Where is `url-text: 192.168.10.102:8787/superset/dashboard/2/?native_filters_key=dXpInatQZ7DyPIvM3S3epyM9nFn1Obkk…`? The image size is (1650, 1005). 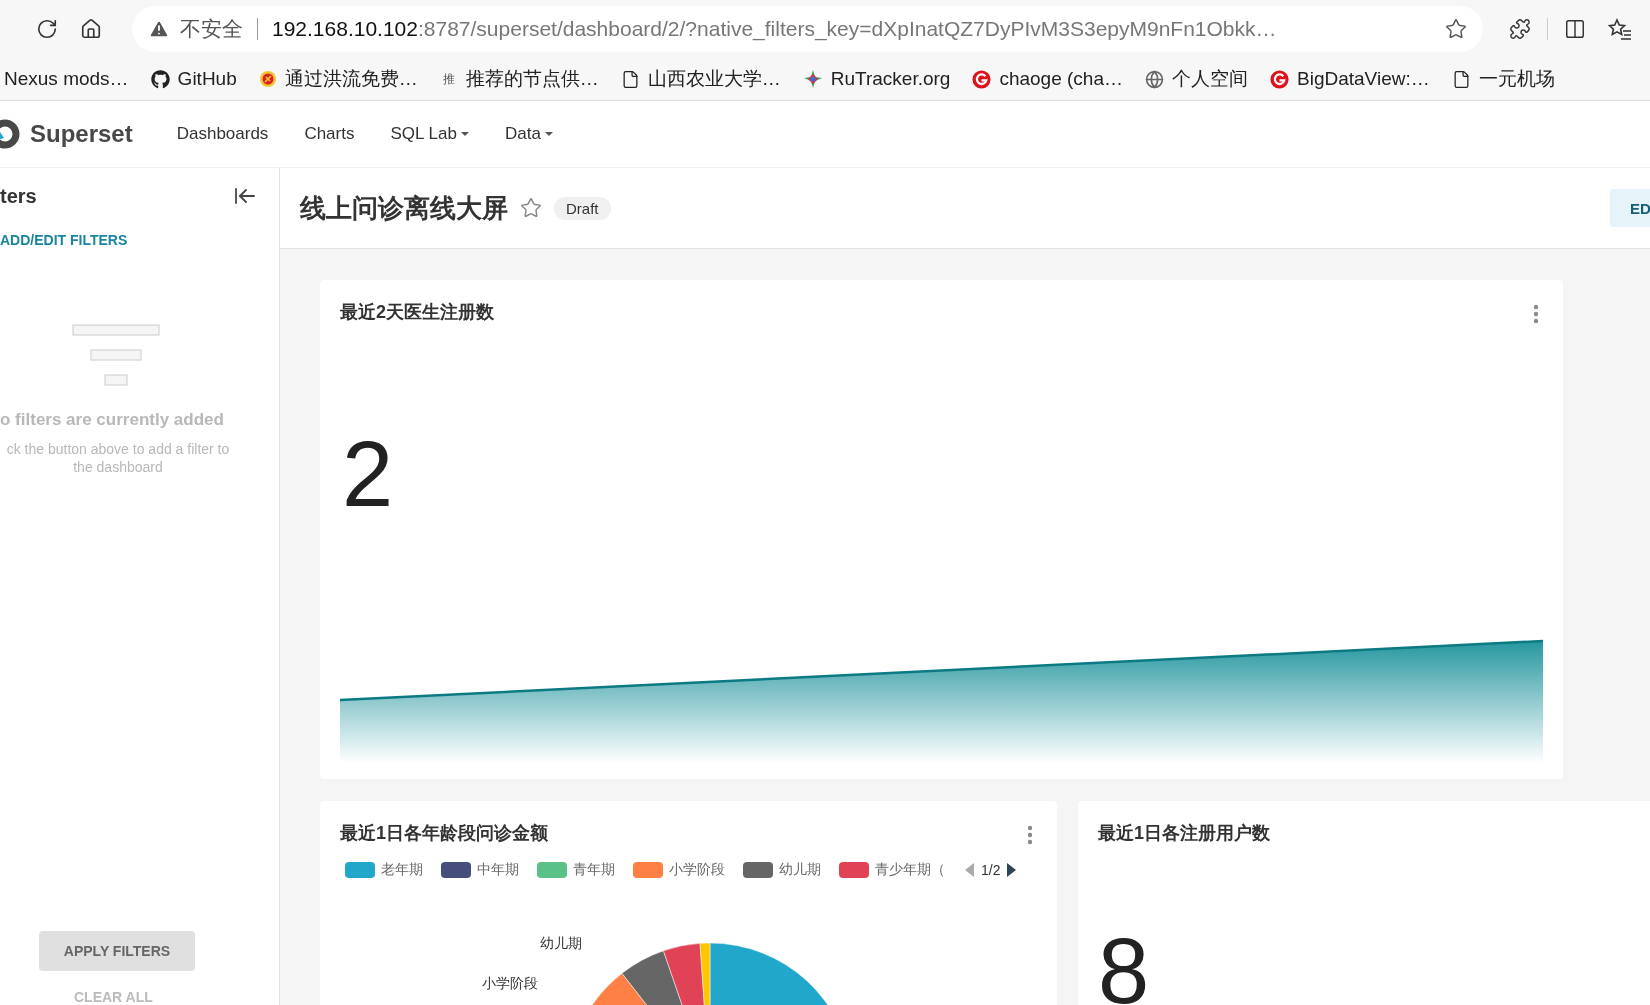
url-text: 192.168.10.102:8787/superset/dashboard/2/?native_filters_key=dXpInatQZ7DyPIvM3S3epyM9nFn1Obkk… is located at coordinates (775, 29).